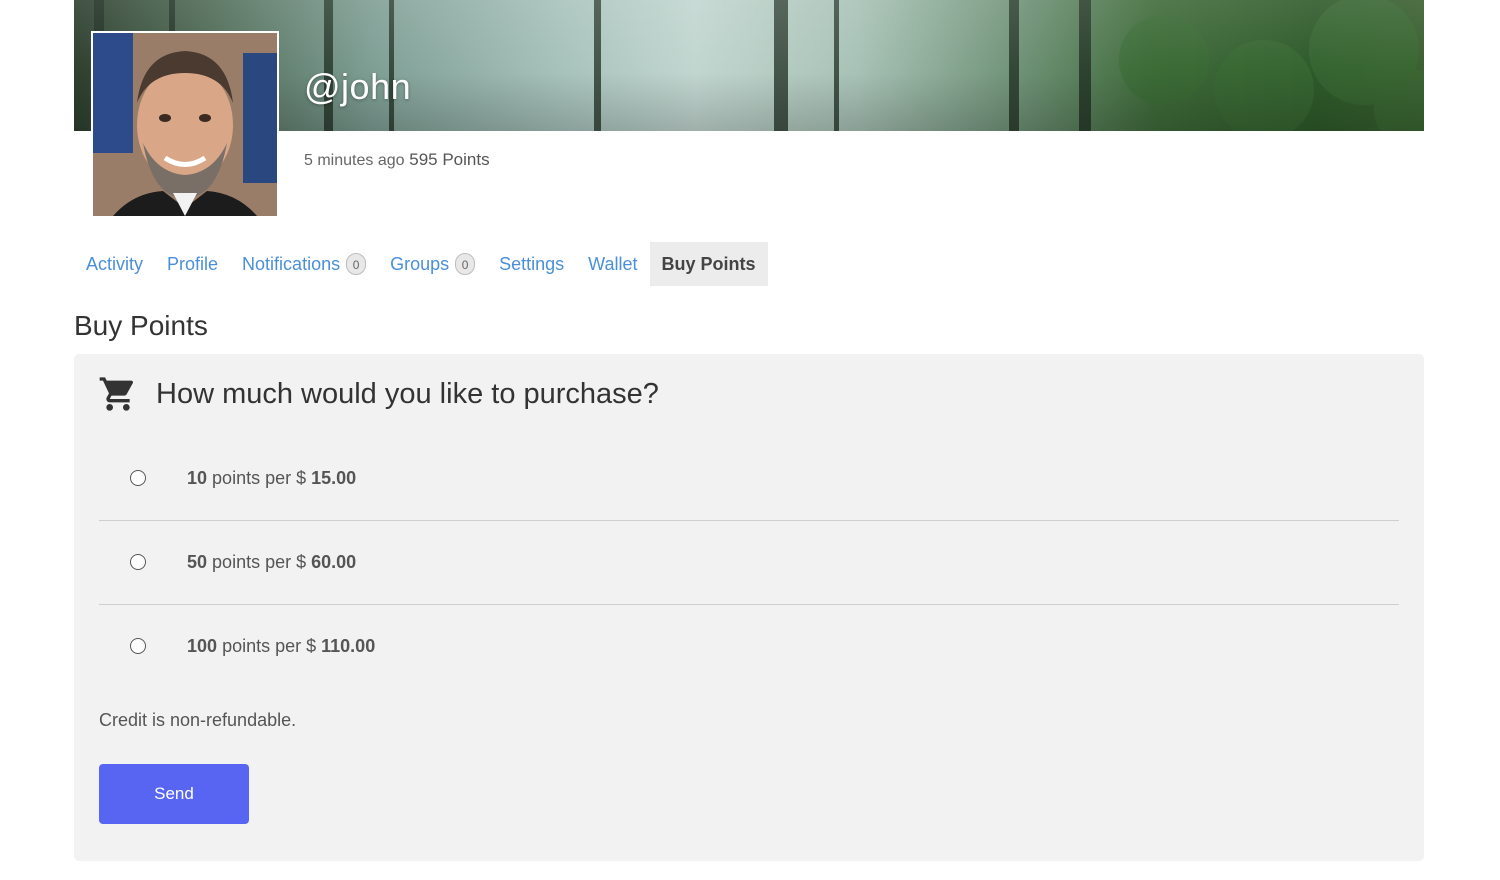  What do you see at coordinates (348, 645) in the screenshot?
I see `option-price: 110.00` at bounding box center [348, 645].